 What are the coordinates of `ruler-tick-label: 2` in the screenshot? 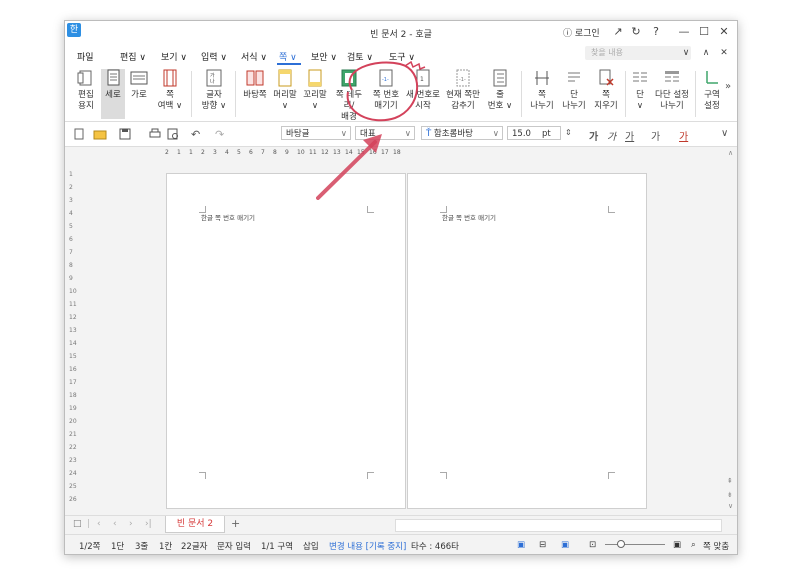 It's located at (71, 187).